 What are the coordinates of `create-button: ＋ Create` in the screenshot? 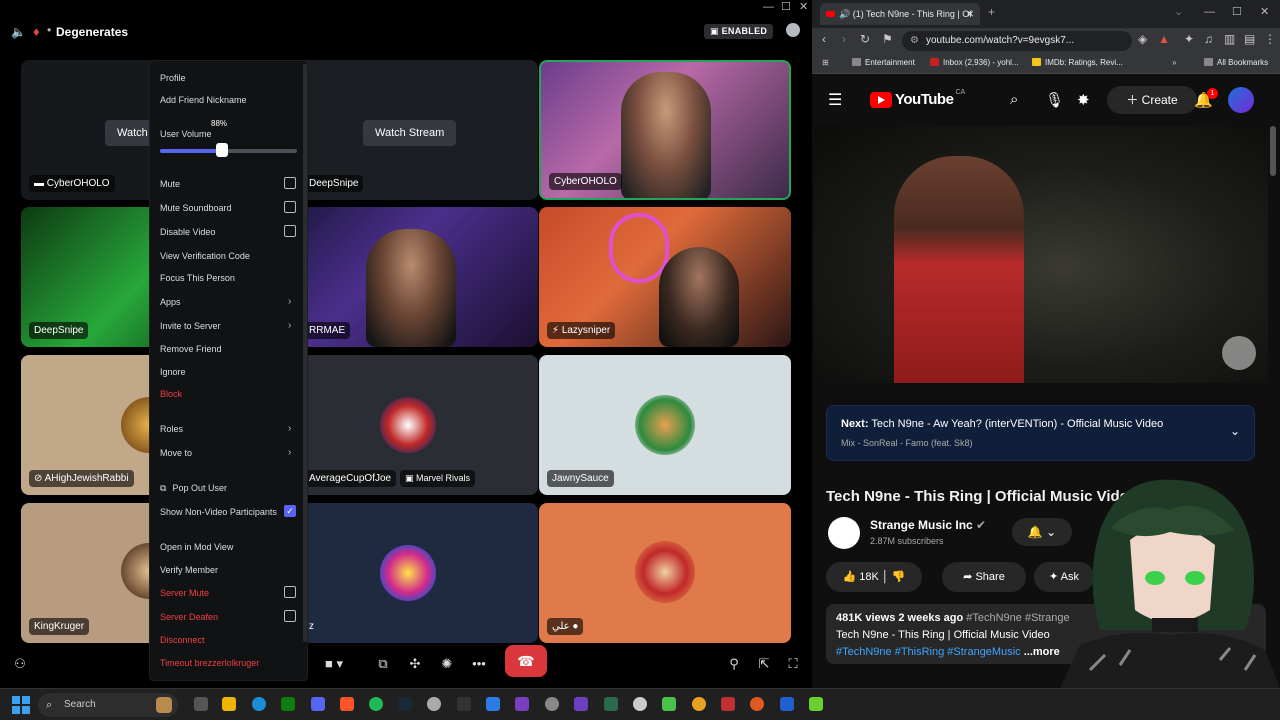 It's located at (1152, 100).